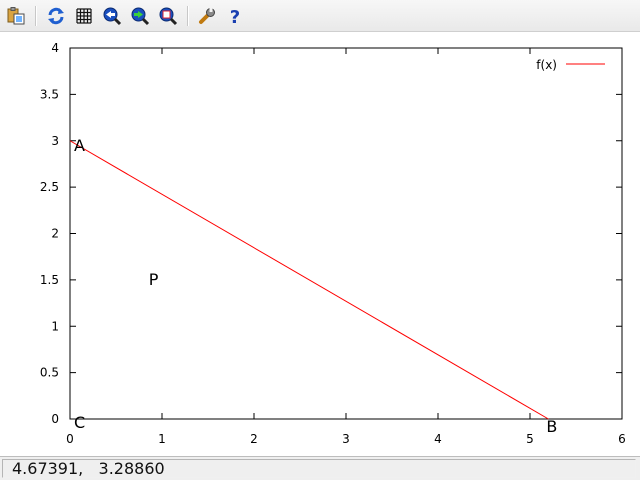 The image size is (640, 480). I want to click on y-tick-label: 1, so click(55, 326).